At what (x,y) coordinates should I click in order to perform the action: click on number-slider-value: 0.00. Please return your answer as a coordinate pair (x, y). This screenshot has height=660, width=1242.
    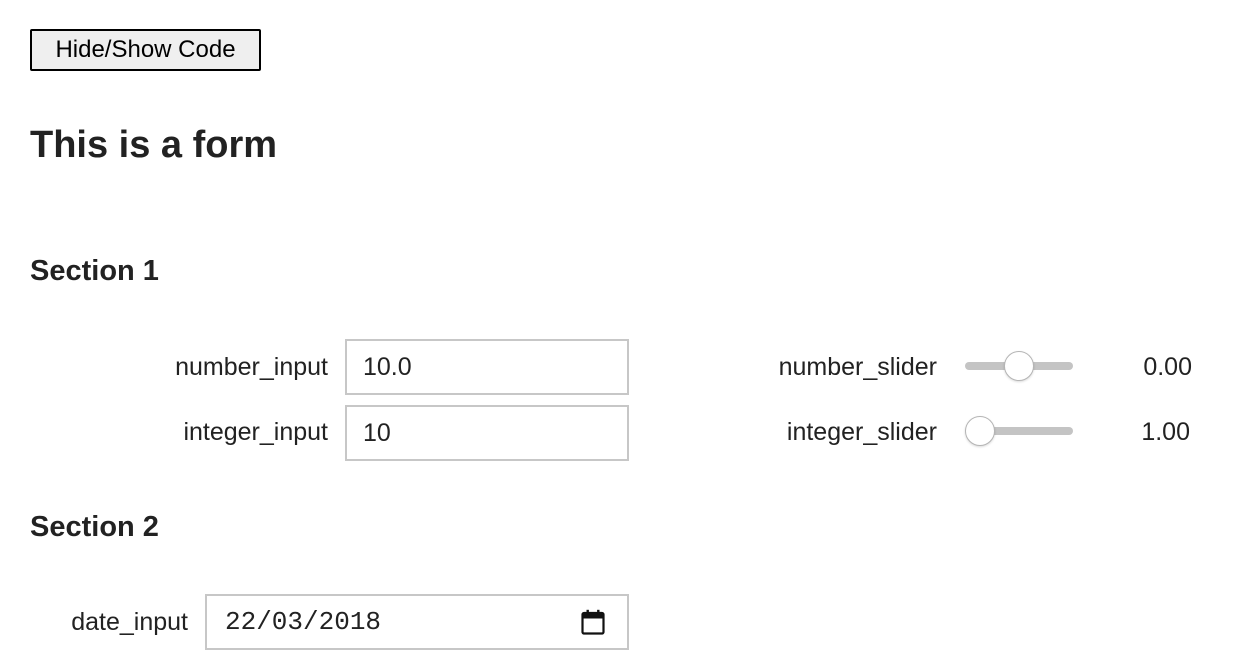
    Looking at the image, I should click on (1167, 367).